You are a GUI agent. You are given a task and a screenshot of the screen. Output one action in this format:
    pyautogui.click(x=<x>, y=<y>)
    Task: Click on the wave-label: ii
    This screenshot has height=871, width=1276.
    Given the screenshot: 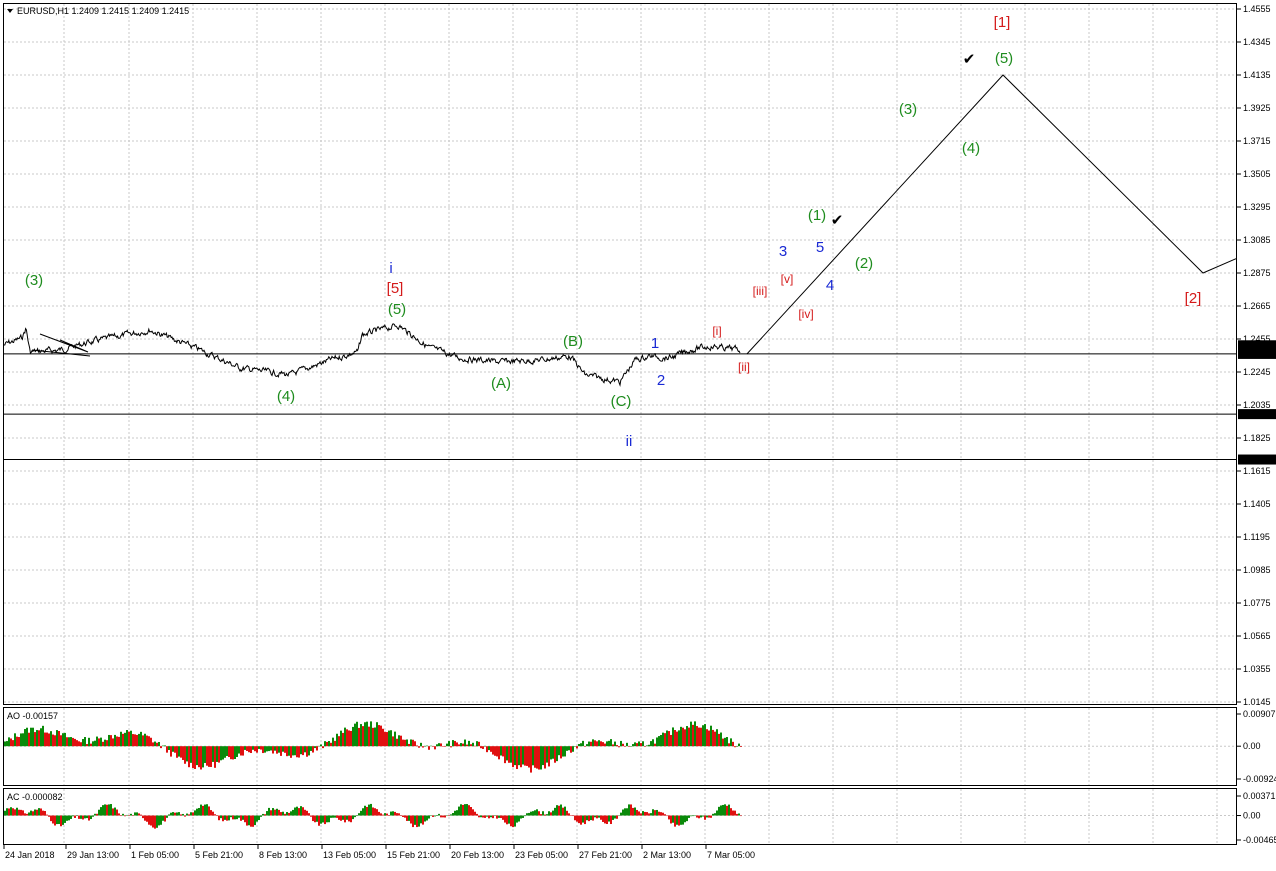 What is the action you would take?
    pyautogui.click(x=629, y=441)
    